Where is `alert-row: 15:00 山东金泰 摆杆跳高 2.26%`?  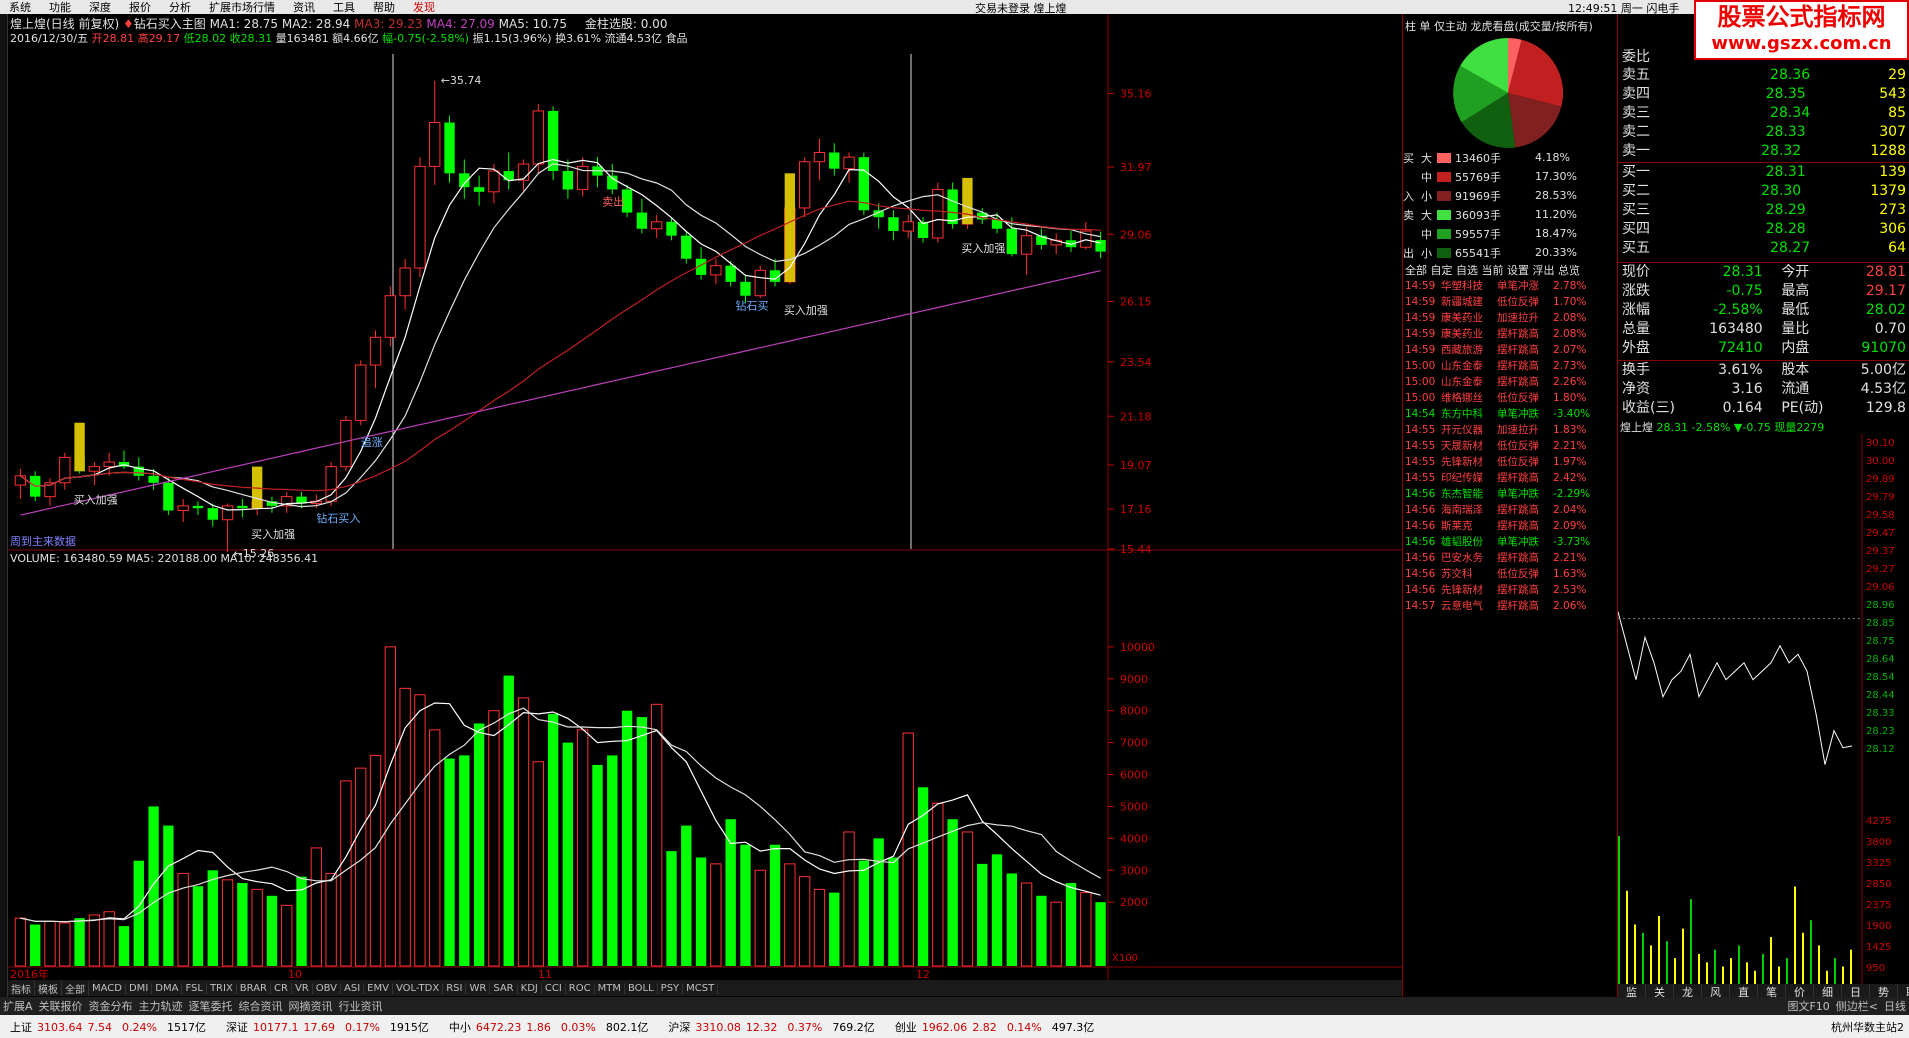
alert-row: 15:00 山东金泰 摆杆跳高 2.26% is located at coordinates (1510, 382).